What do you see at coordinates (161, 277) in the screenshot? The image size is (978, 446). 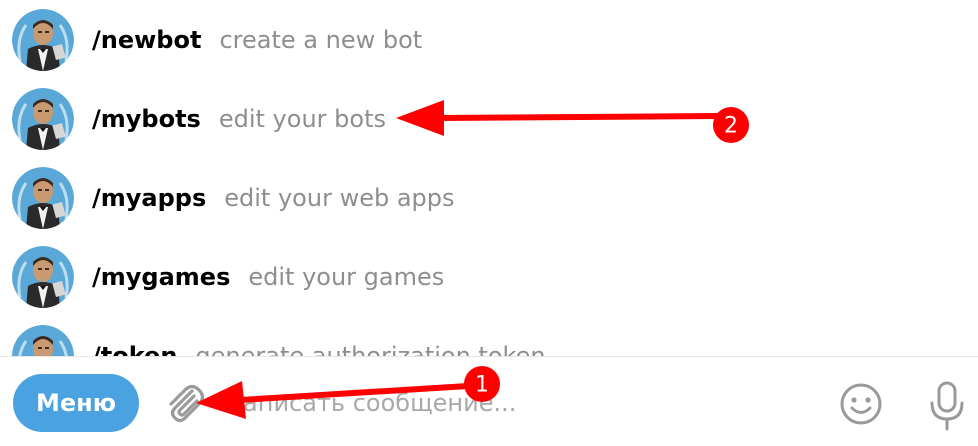 I see `command-name: /mygames` at bounding box center [161, 277].